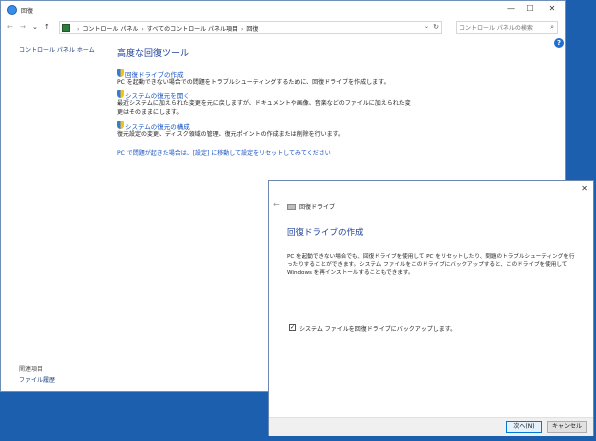  Describe the element at coordinates (317, 207) in the screenshot. I see `dialog-title: 回復ドライブ` at that location.